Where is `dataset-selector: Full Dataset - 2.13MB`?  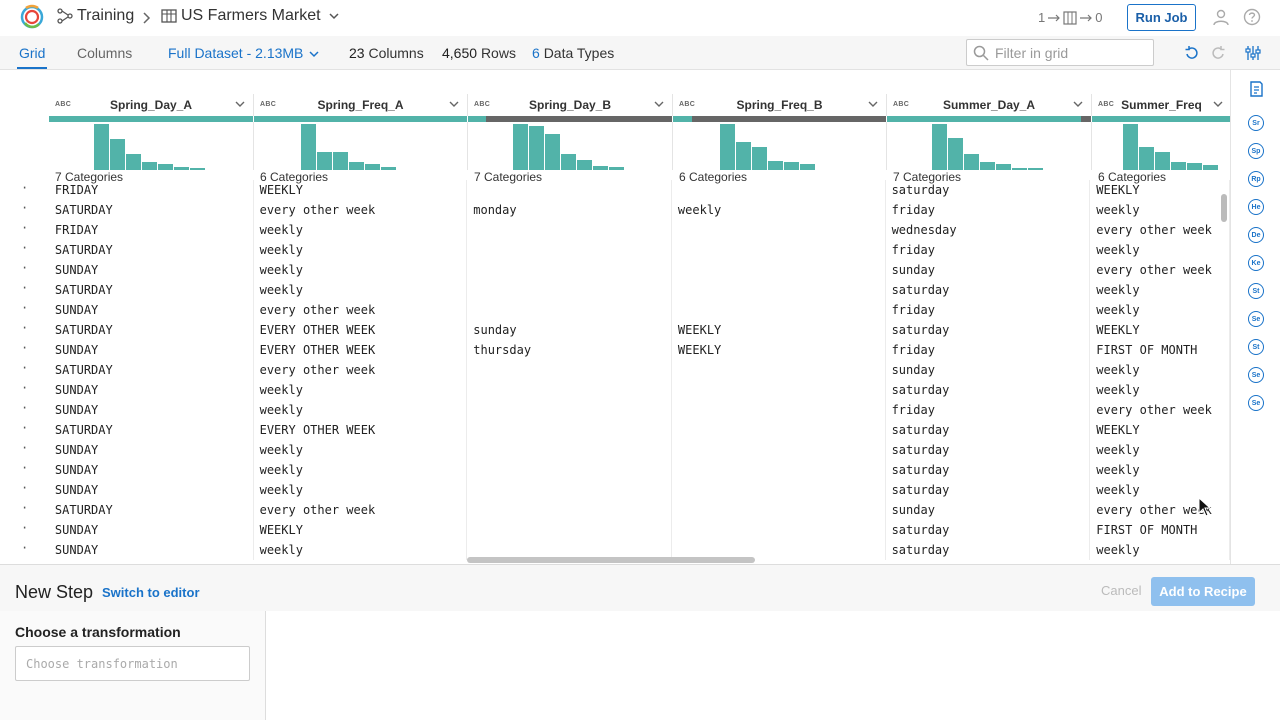 dataset-selector: Full Dataset - 2.13MB is located at coordinates (243, 53).